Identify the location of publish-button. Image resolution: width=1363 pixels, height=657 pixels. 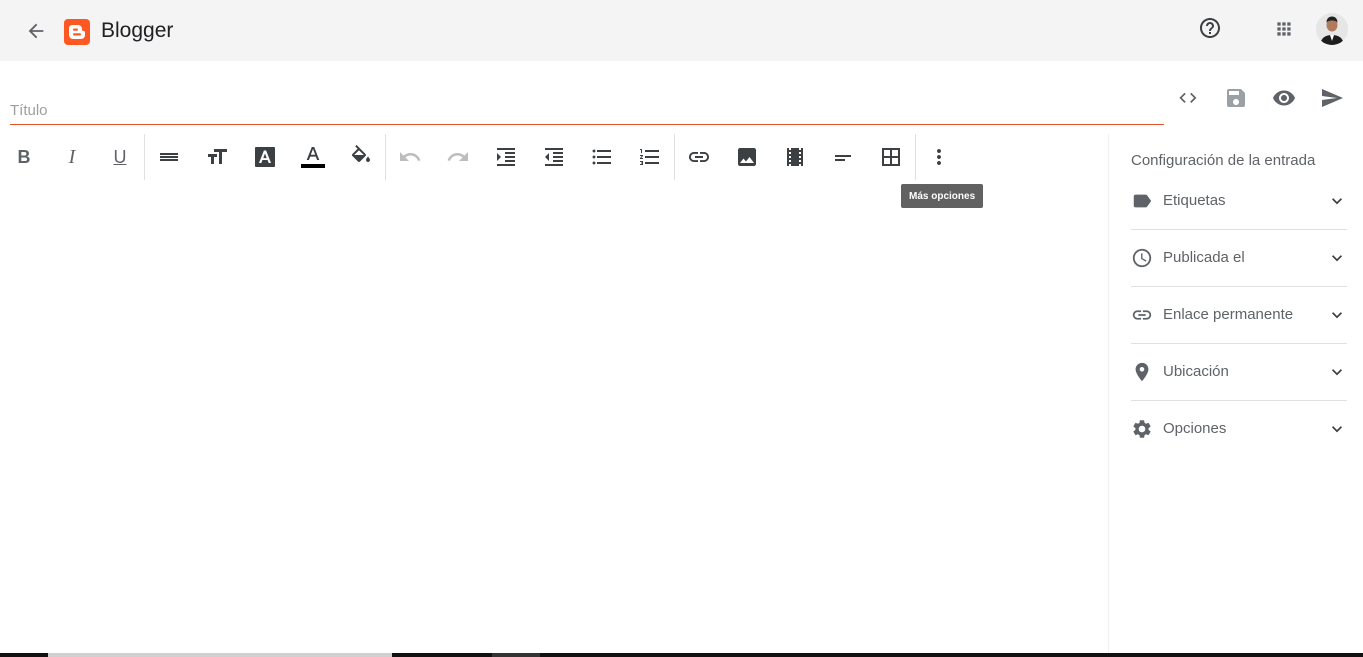
(1332, 98).